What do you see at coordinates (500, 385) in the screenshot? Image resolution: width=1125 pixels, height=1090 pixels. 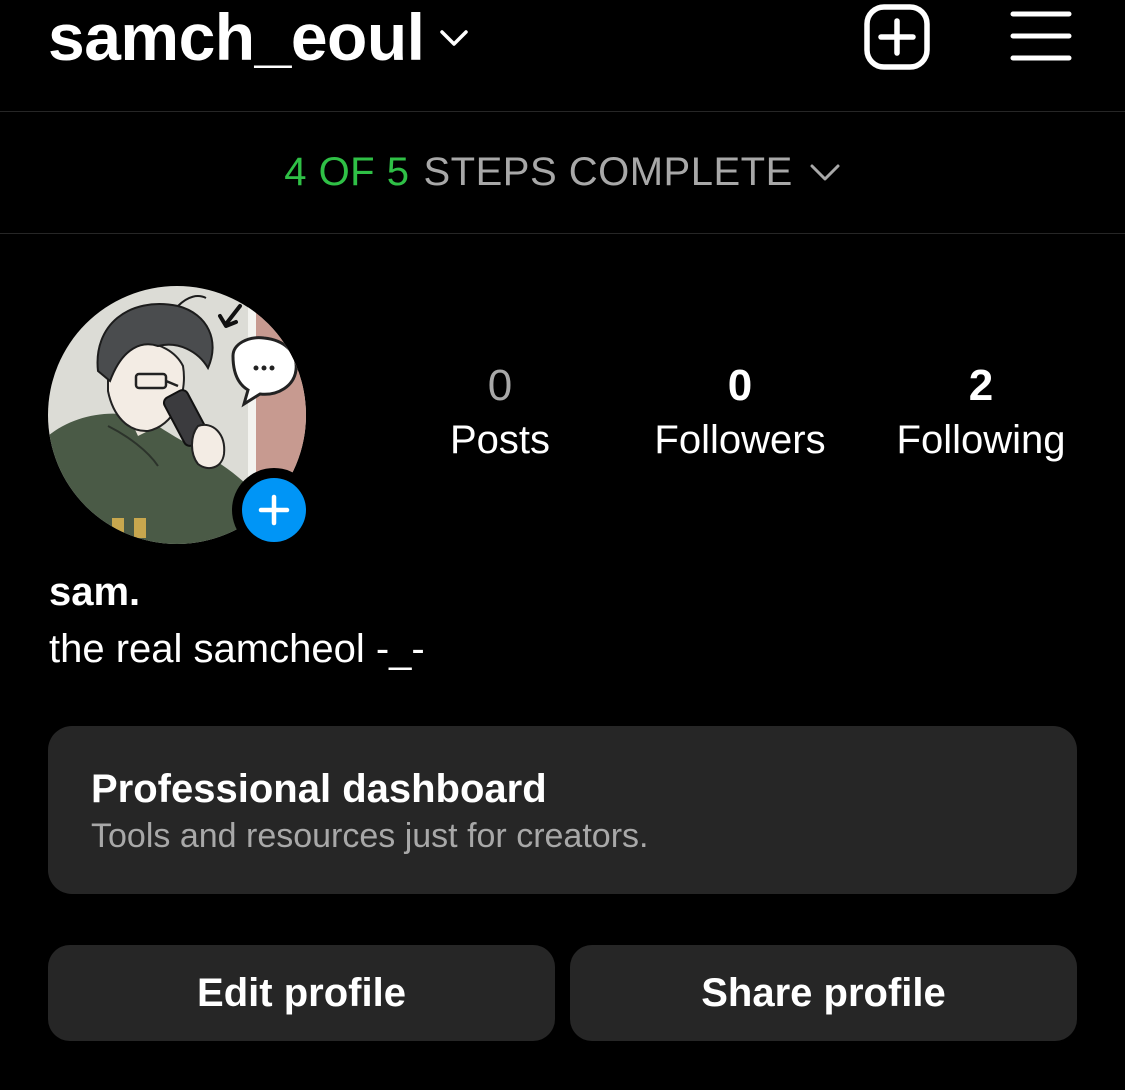 I see `posts-count: 0` at bounding box center [500, 385].